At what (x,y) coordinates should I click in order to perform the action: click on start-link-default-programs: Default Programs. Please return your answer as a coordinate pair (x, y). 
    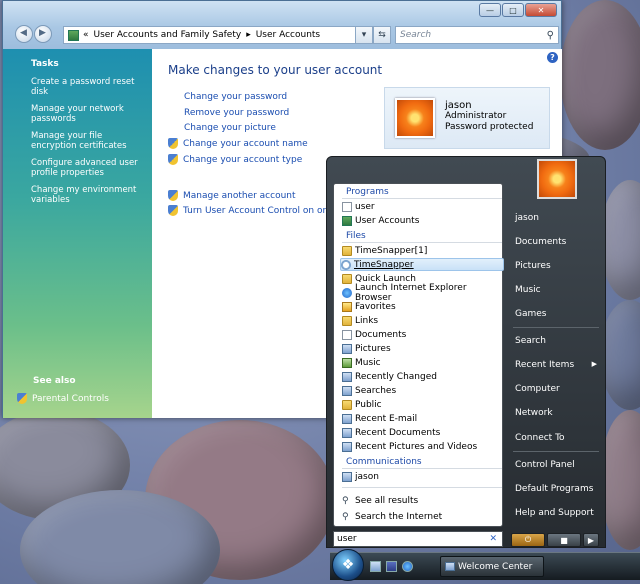
    Looking at the image, I should click on (558, 489).